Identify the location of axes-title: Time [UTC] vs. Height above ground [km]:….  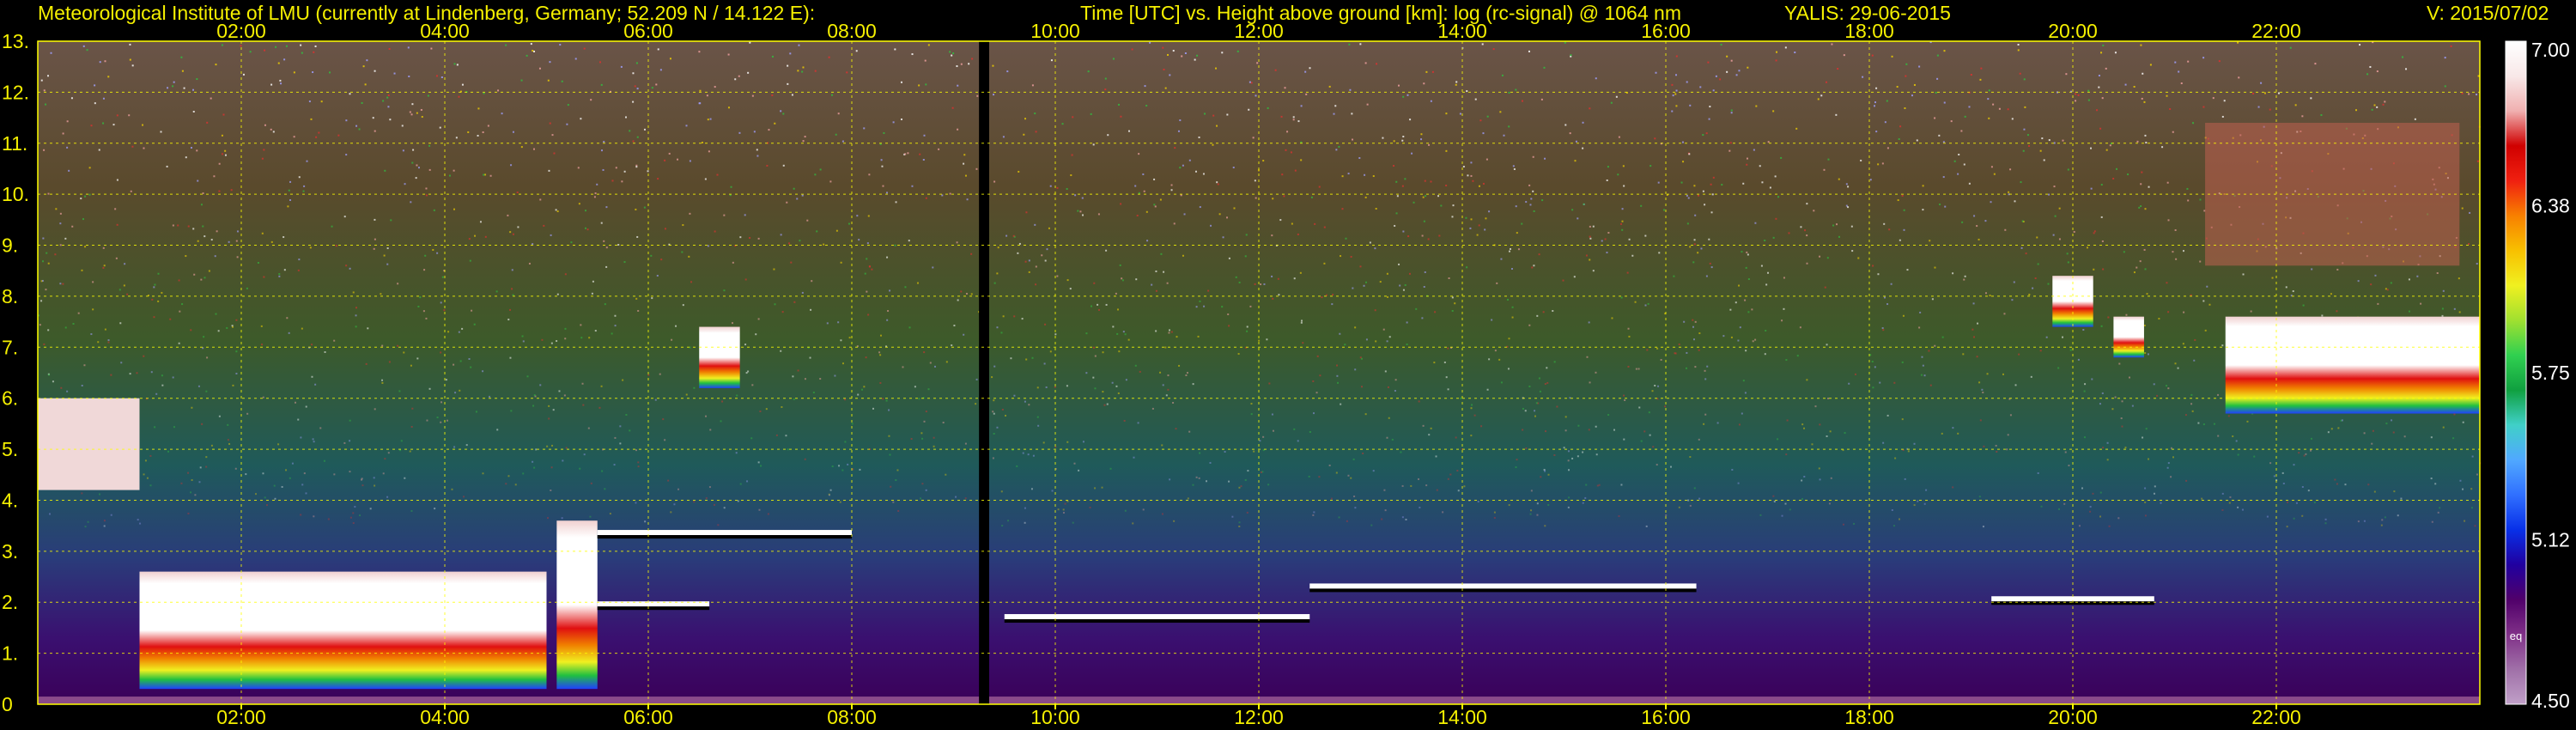
(1380, 13).